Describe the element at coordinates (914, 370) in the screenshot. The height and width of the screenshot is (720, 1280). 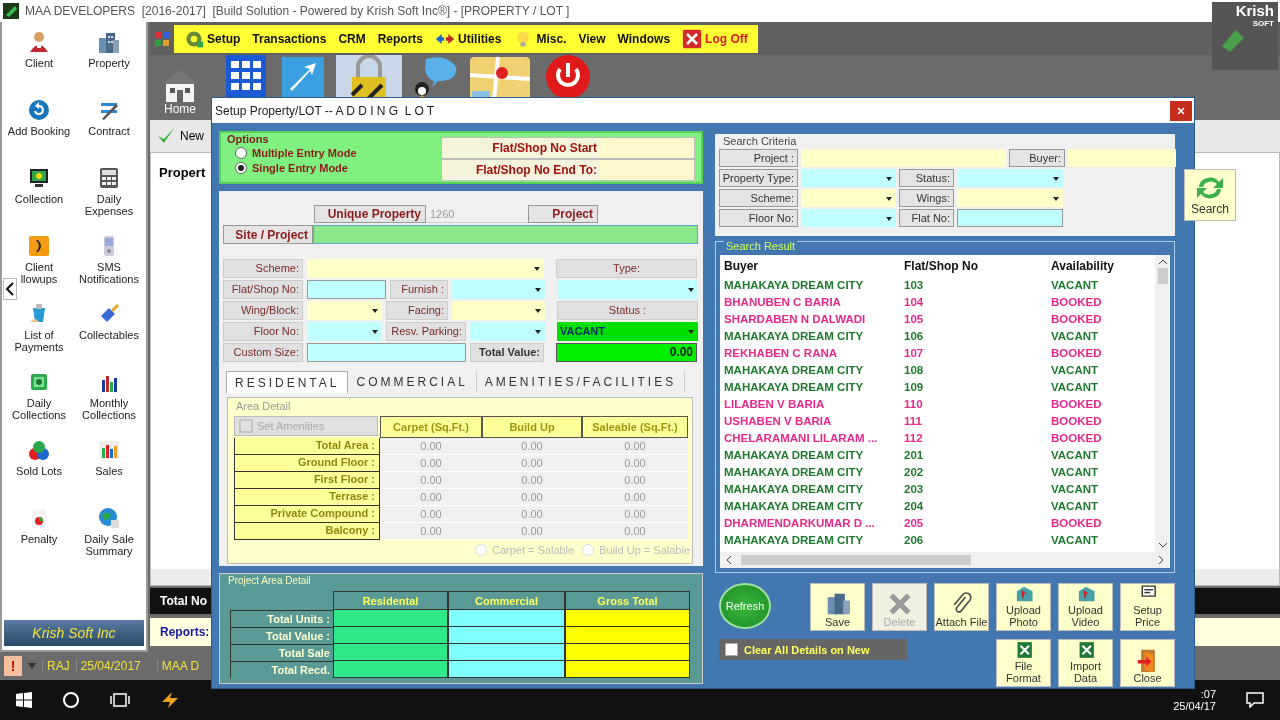
I see `table-cell-text: 108` at that location.